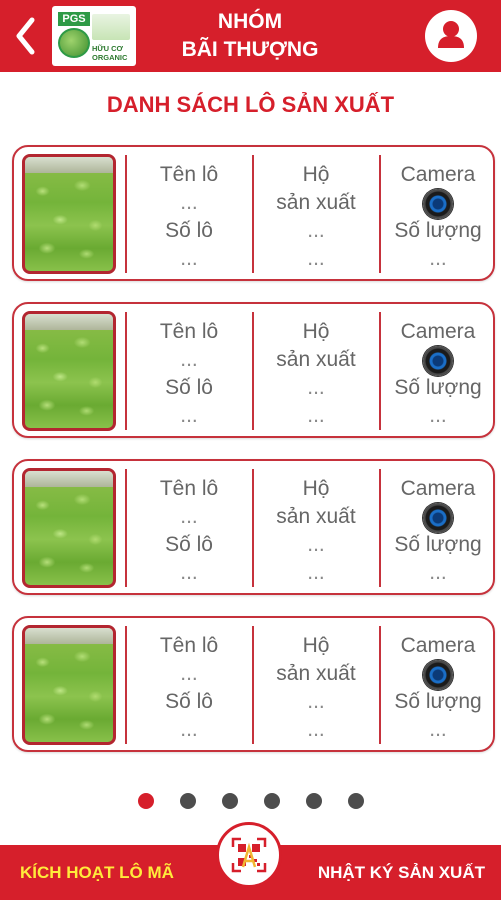 Image resolution: width=501 pixels, height=900 pixels. Describe the element at coordinates (401, 872) in the screenshot. I see `production-diary-button: NHẬT KÝ SẢN XUẤT` at that location.